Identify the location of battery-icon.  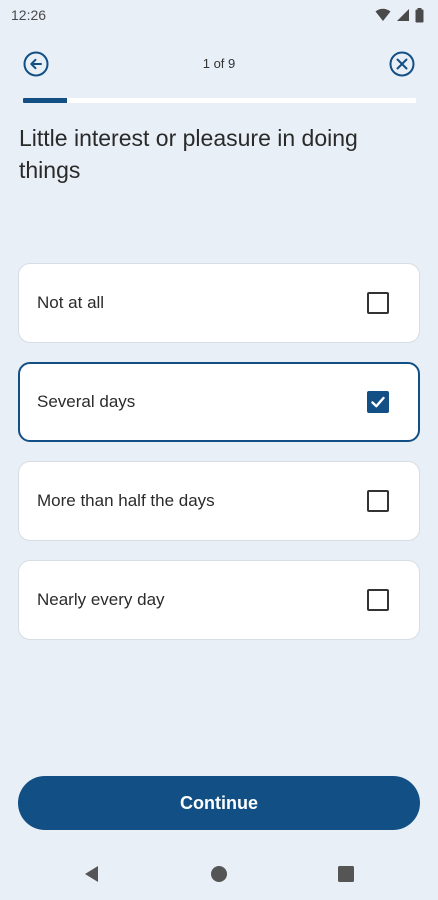
(419, 14).